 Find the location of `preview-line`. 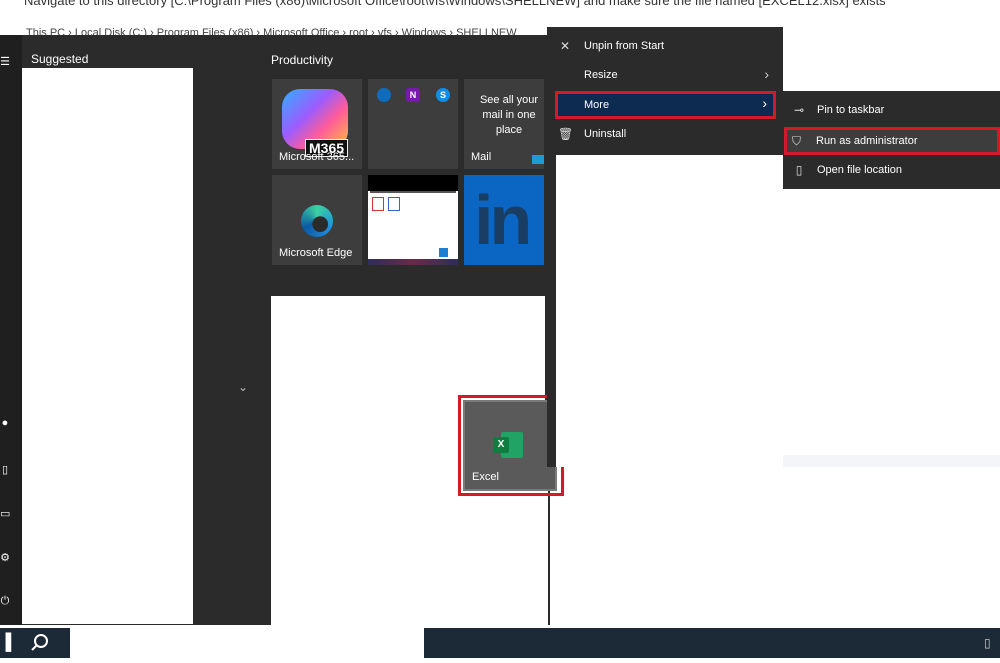

preview-line is located at coordinates (413, 192).